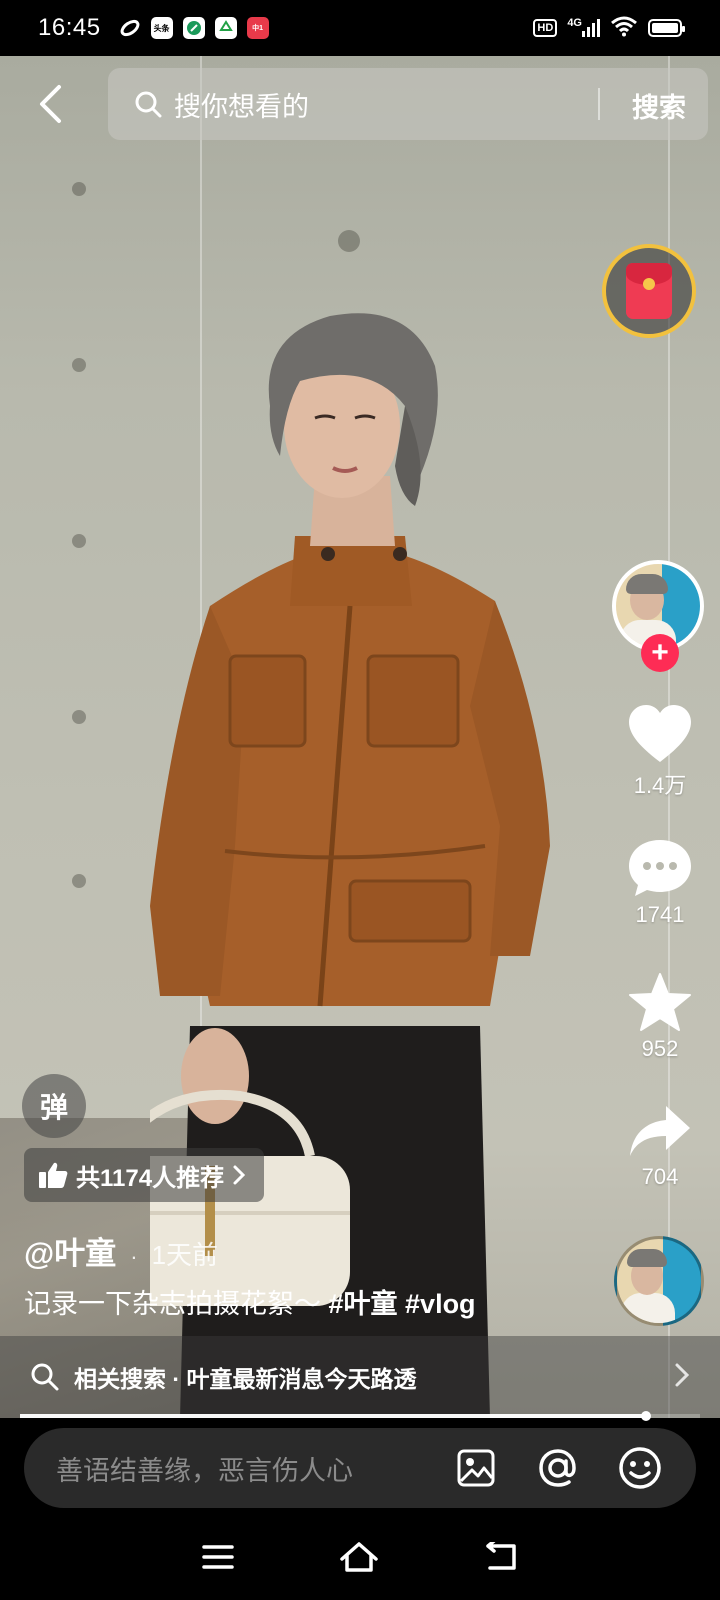 Image resolution: width=720 pixels, height=1600 pixels. What do you see at coordinates (130, 28) in the screenshot?
I see `app-notification-icon` at bounding box center [130, 28].